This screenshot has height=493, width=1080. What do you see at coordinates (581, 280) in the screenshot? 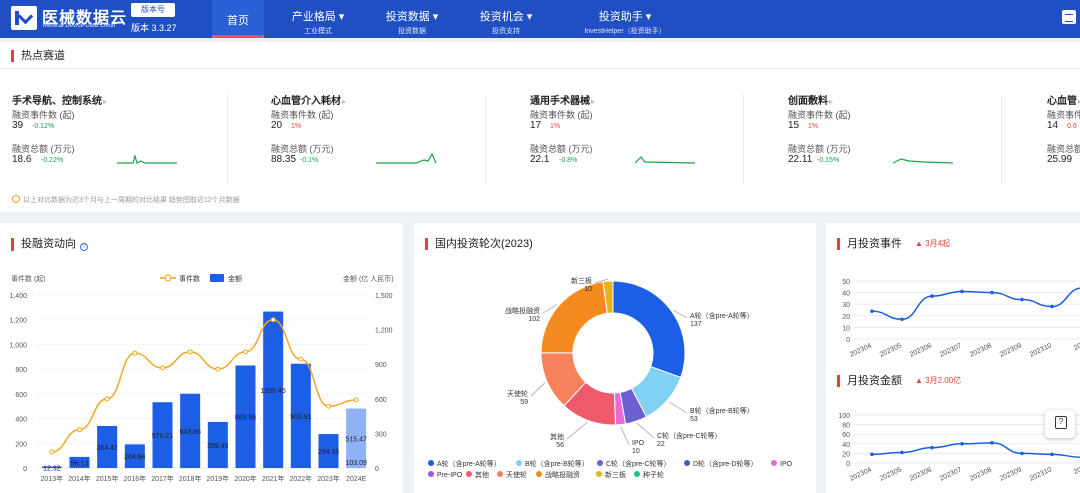
I see `callout-name: 新三板` at bounding box center [581, 280].